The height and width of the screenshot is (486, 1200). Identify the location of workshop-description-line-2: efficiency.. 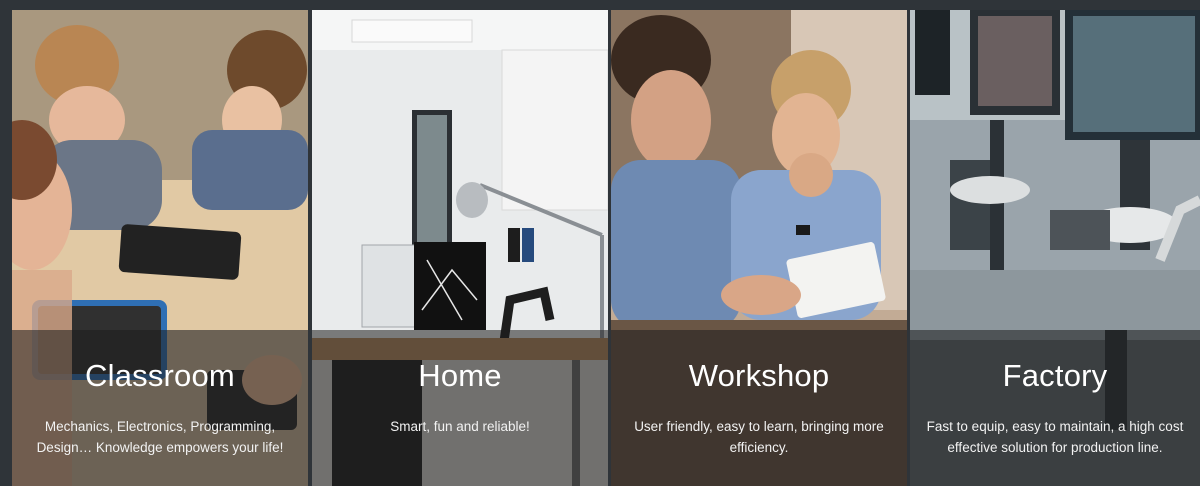
(759, 447).